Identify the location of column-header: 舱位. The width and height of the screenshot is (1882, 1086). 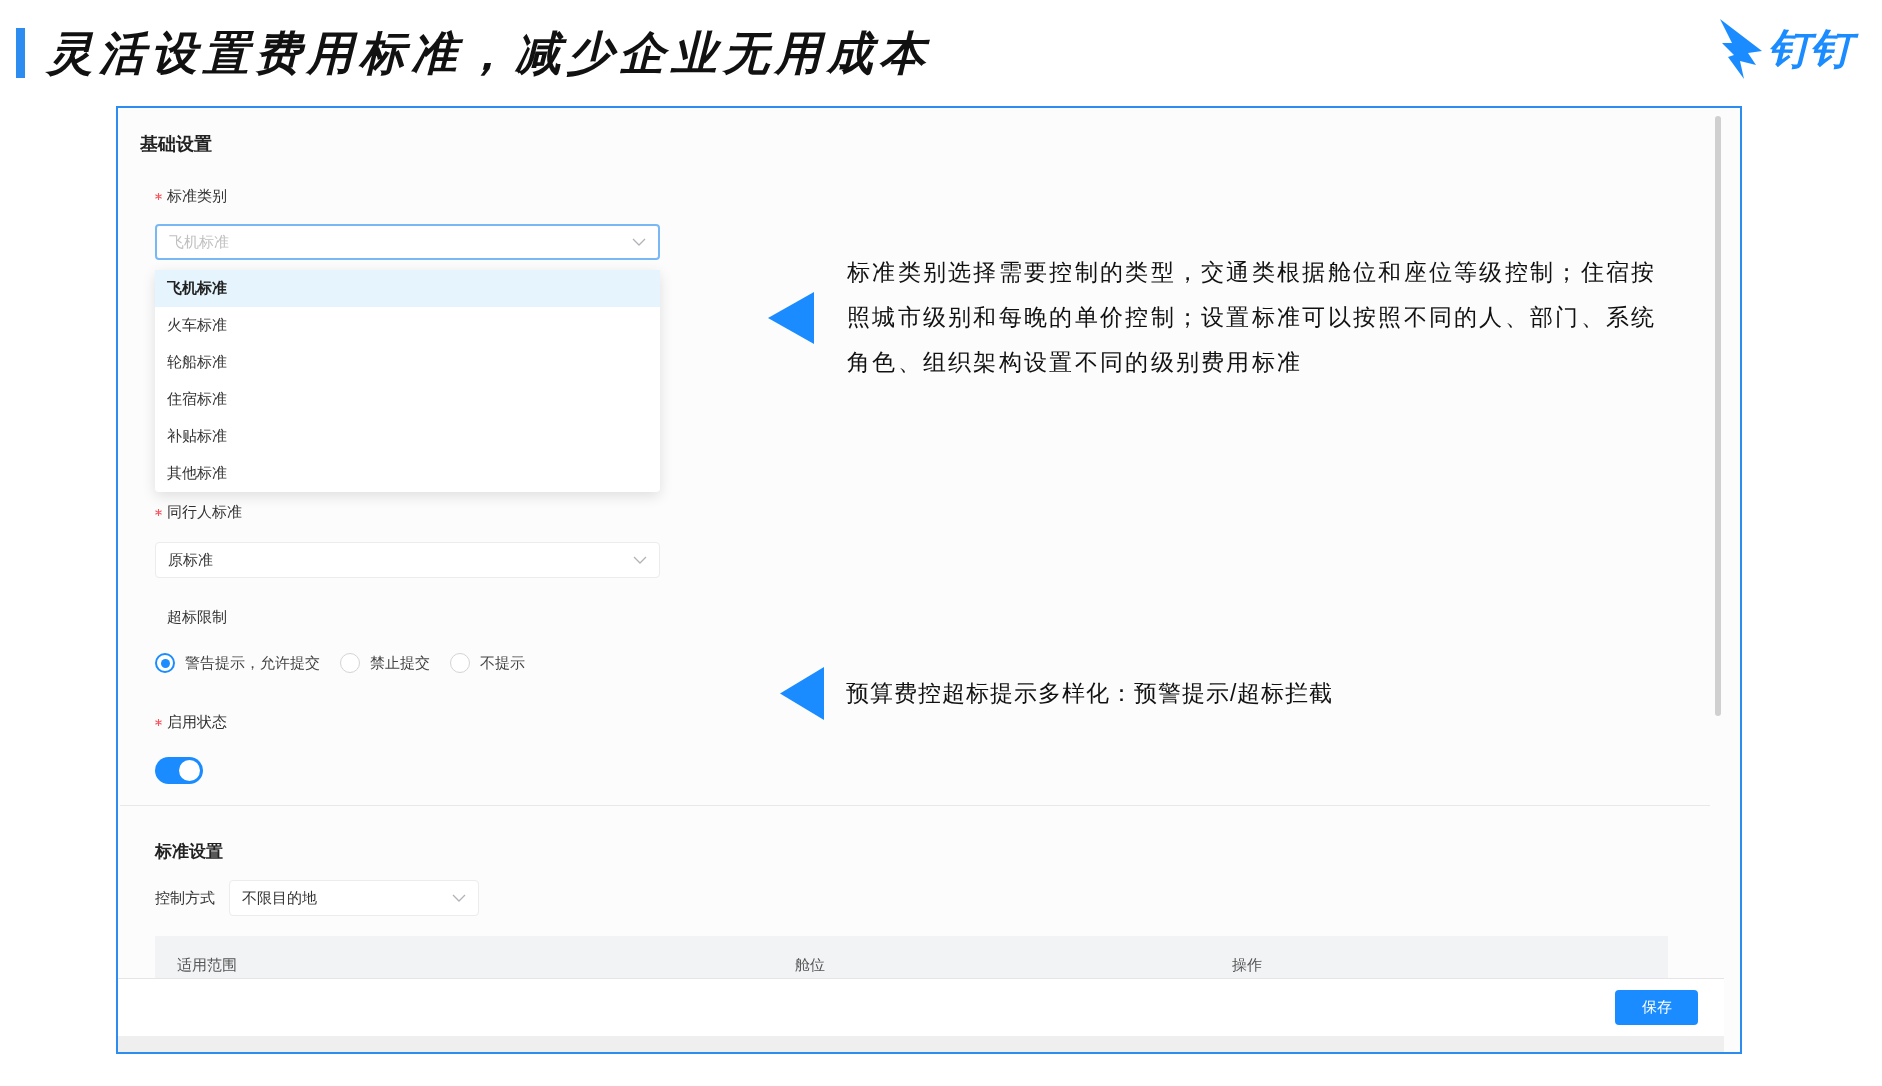
(810, 964).